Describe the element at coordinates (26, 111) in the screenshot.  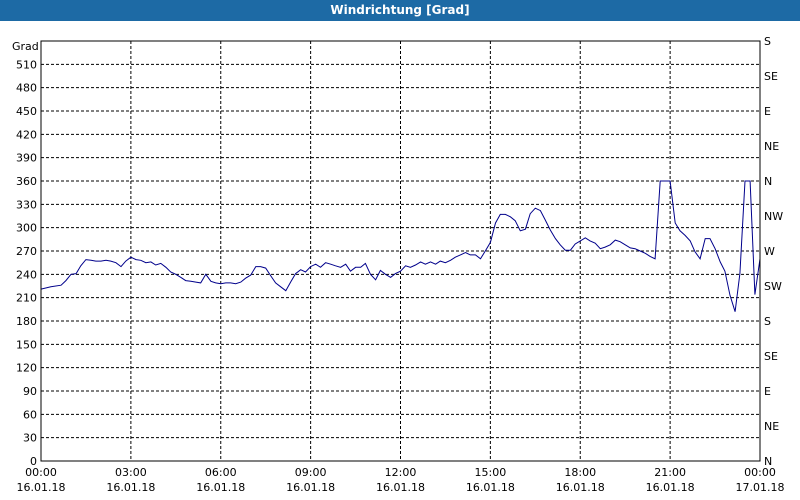
I see `y-tick-label: 450` at that location.